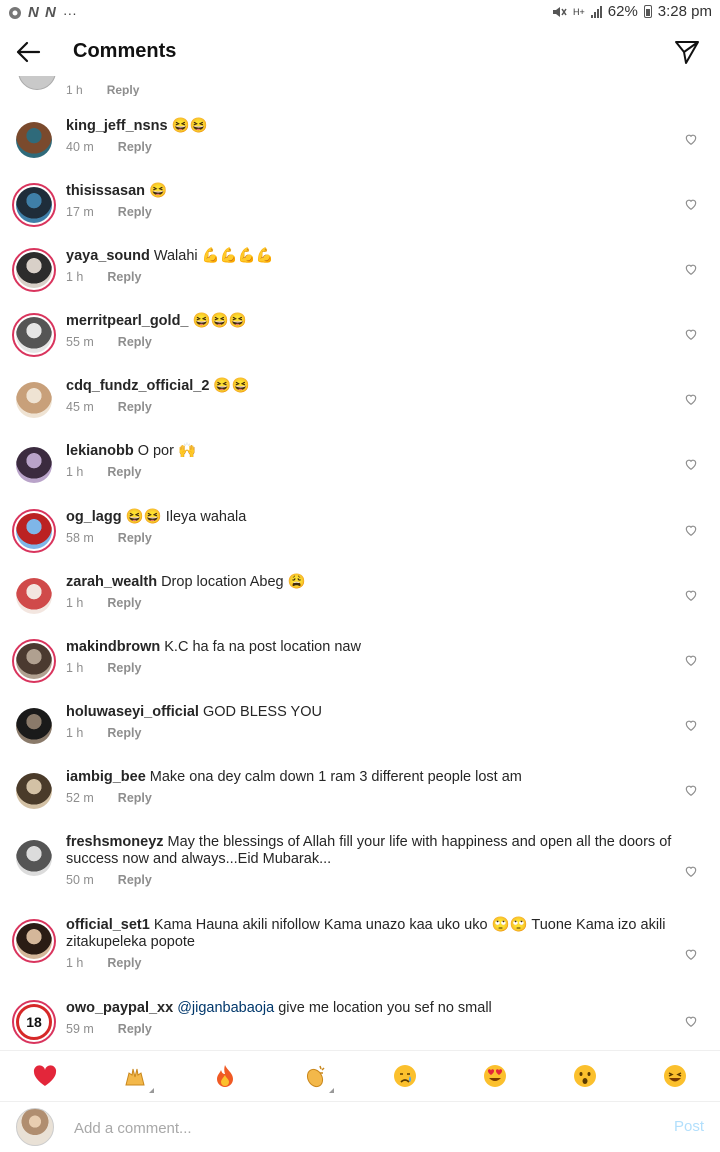 The width and height of the screenshot is (720, 1152). What do you see at coordinates (631, 11) in the screenshot?
I see `status-right: H+ 62% 3:28 pm` at bounding box center [631, 11].